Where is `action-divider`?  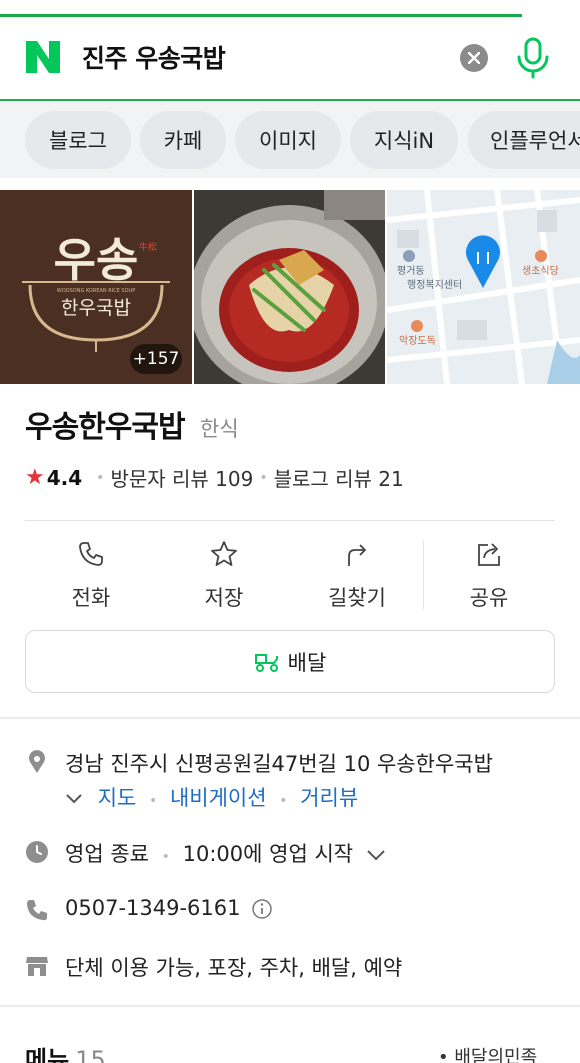 action-divider is located at coordinates (423, 575).